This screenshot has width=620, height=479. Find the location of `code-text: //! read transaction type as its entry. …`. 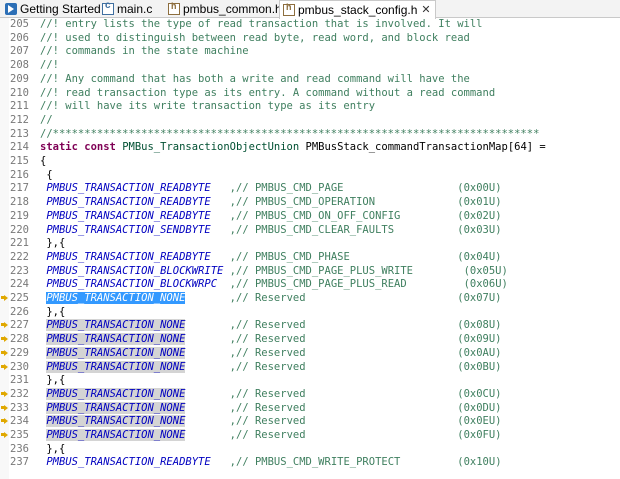

code-text: //! read transaction type as its entry. … is located at coordinates (267, 94).